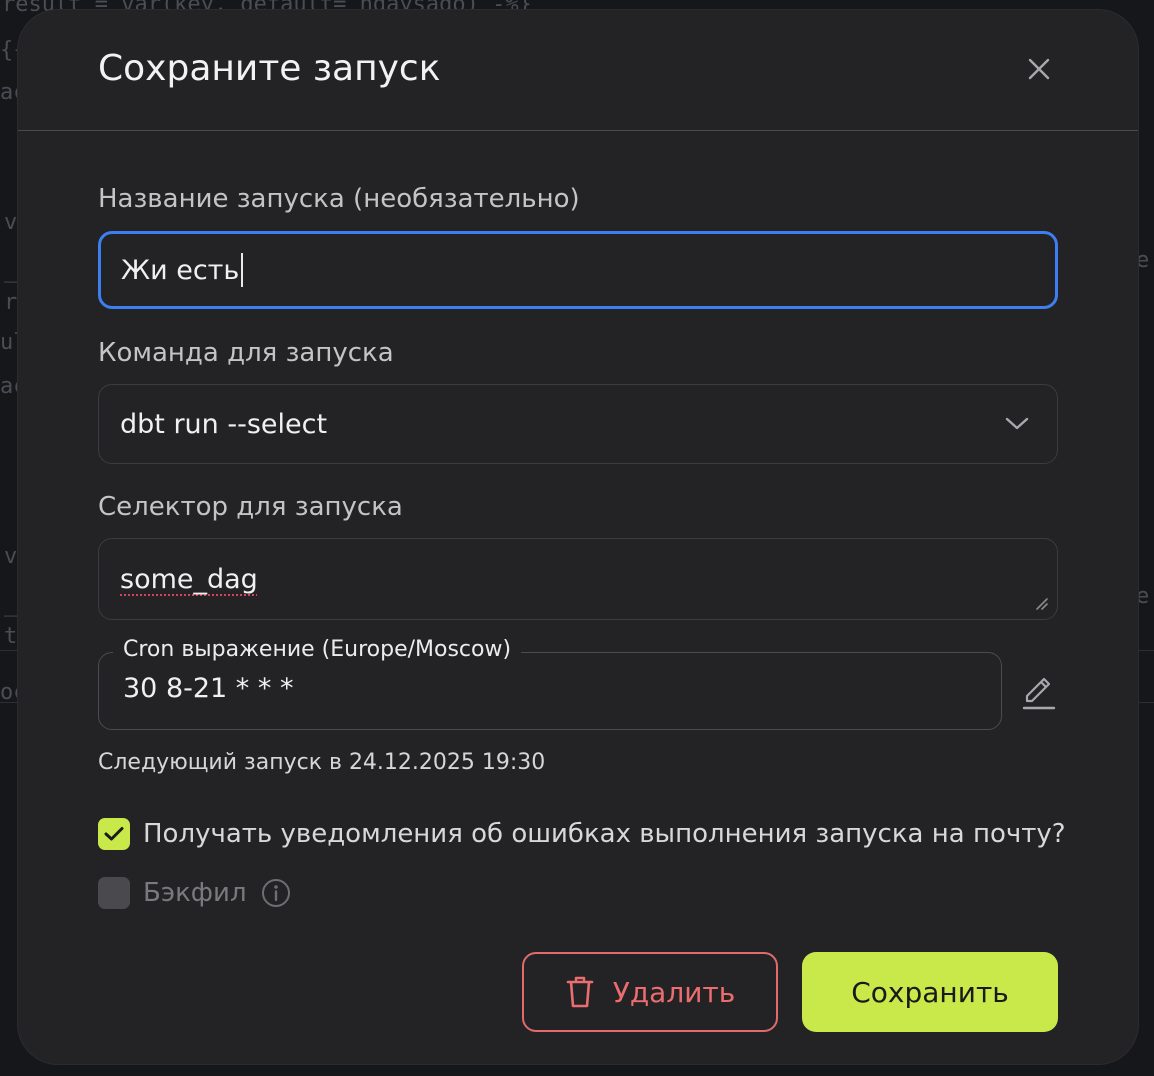 The height and width of the screenshot is (1076, 1154). Describe the element at coordinates (578, 130) in the screenshot. I see `header-divider` at that location.